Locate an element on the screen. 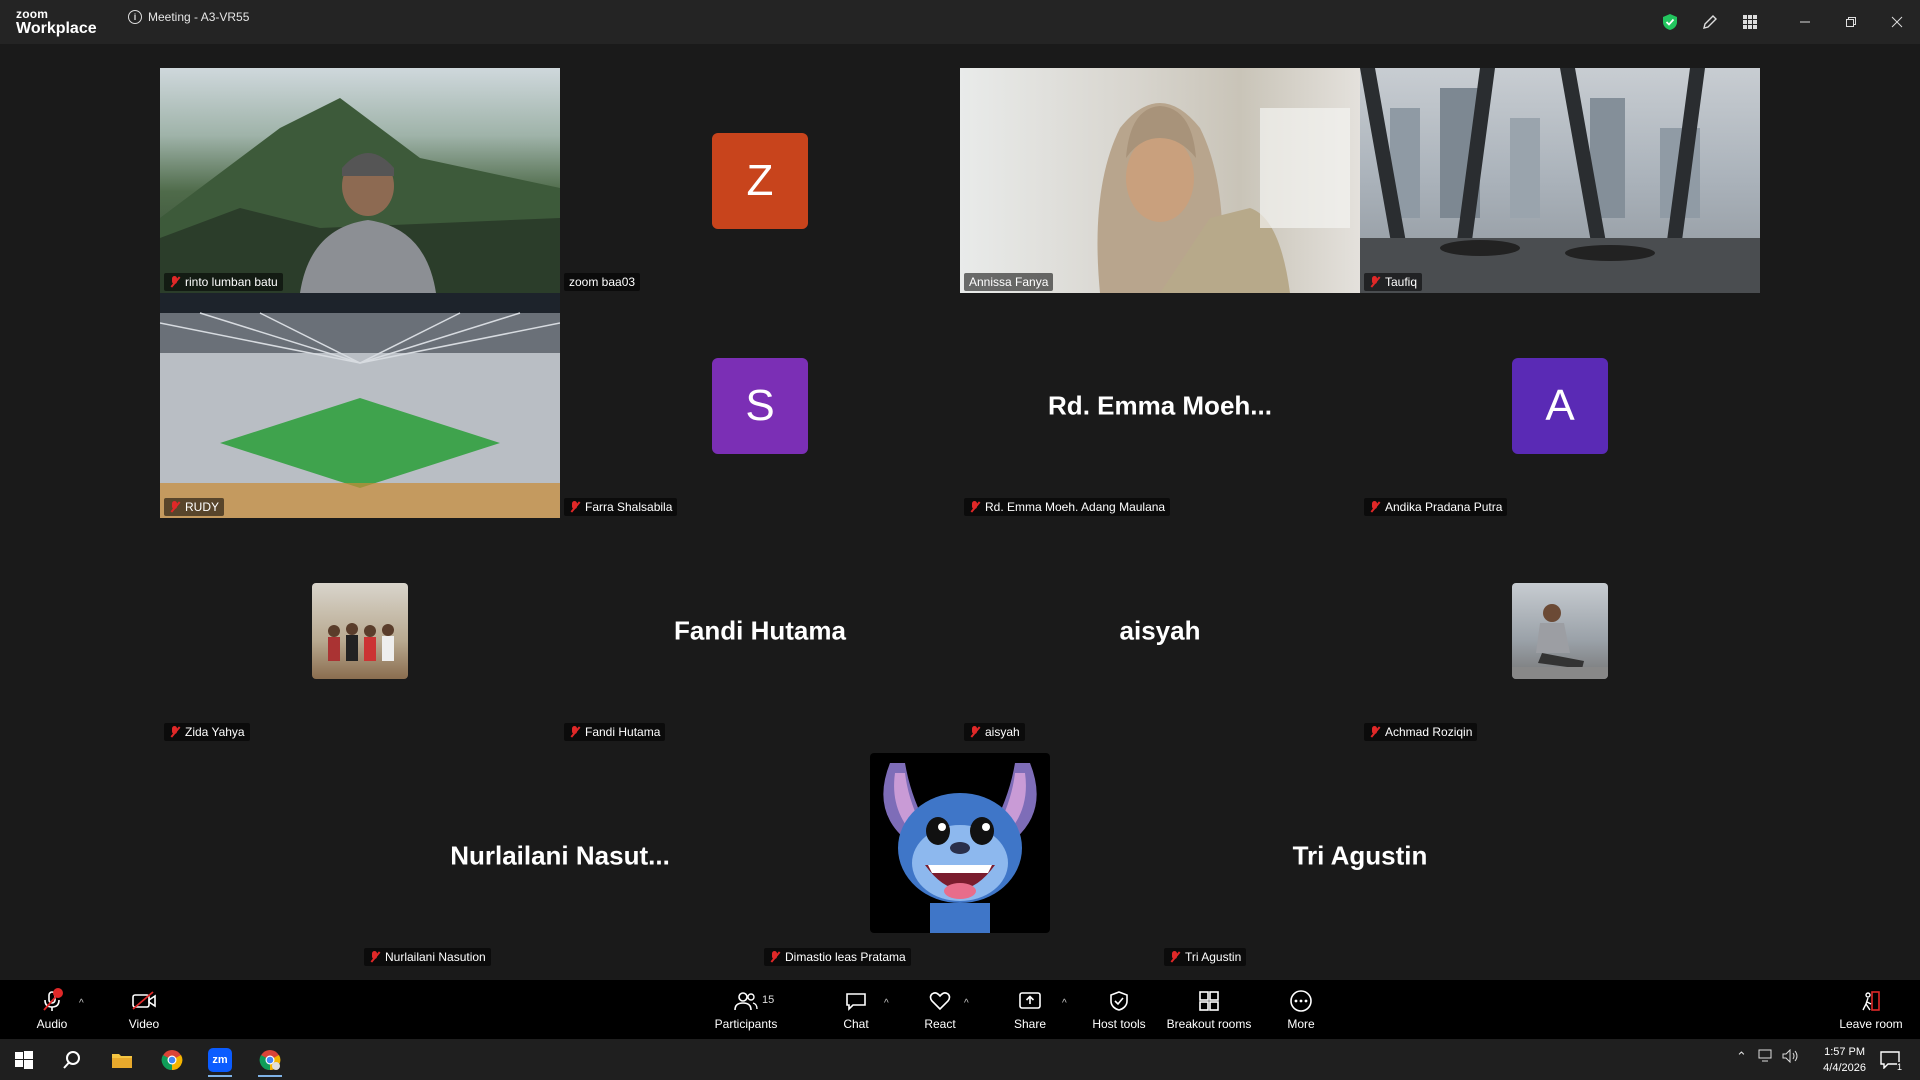 This screenshot has height=1080, width=1920. react-button: React is located at coordinates (940, 1009).